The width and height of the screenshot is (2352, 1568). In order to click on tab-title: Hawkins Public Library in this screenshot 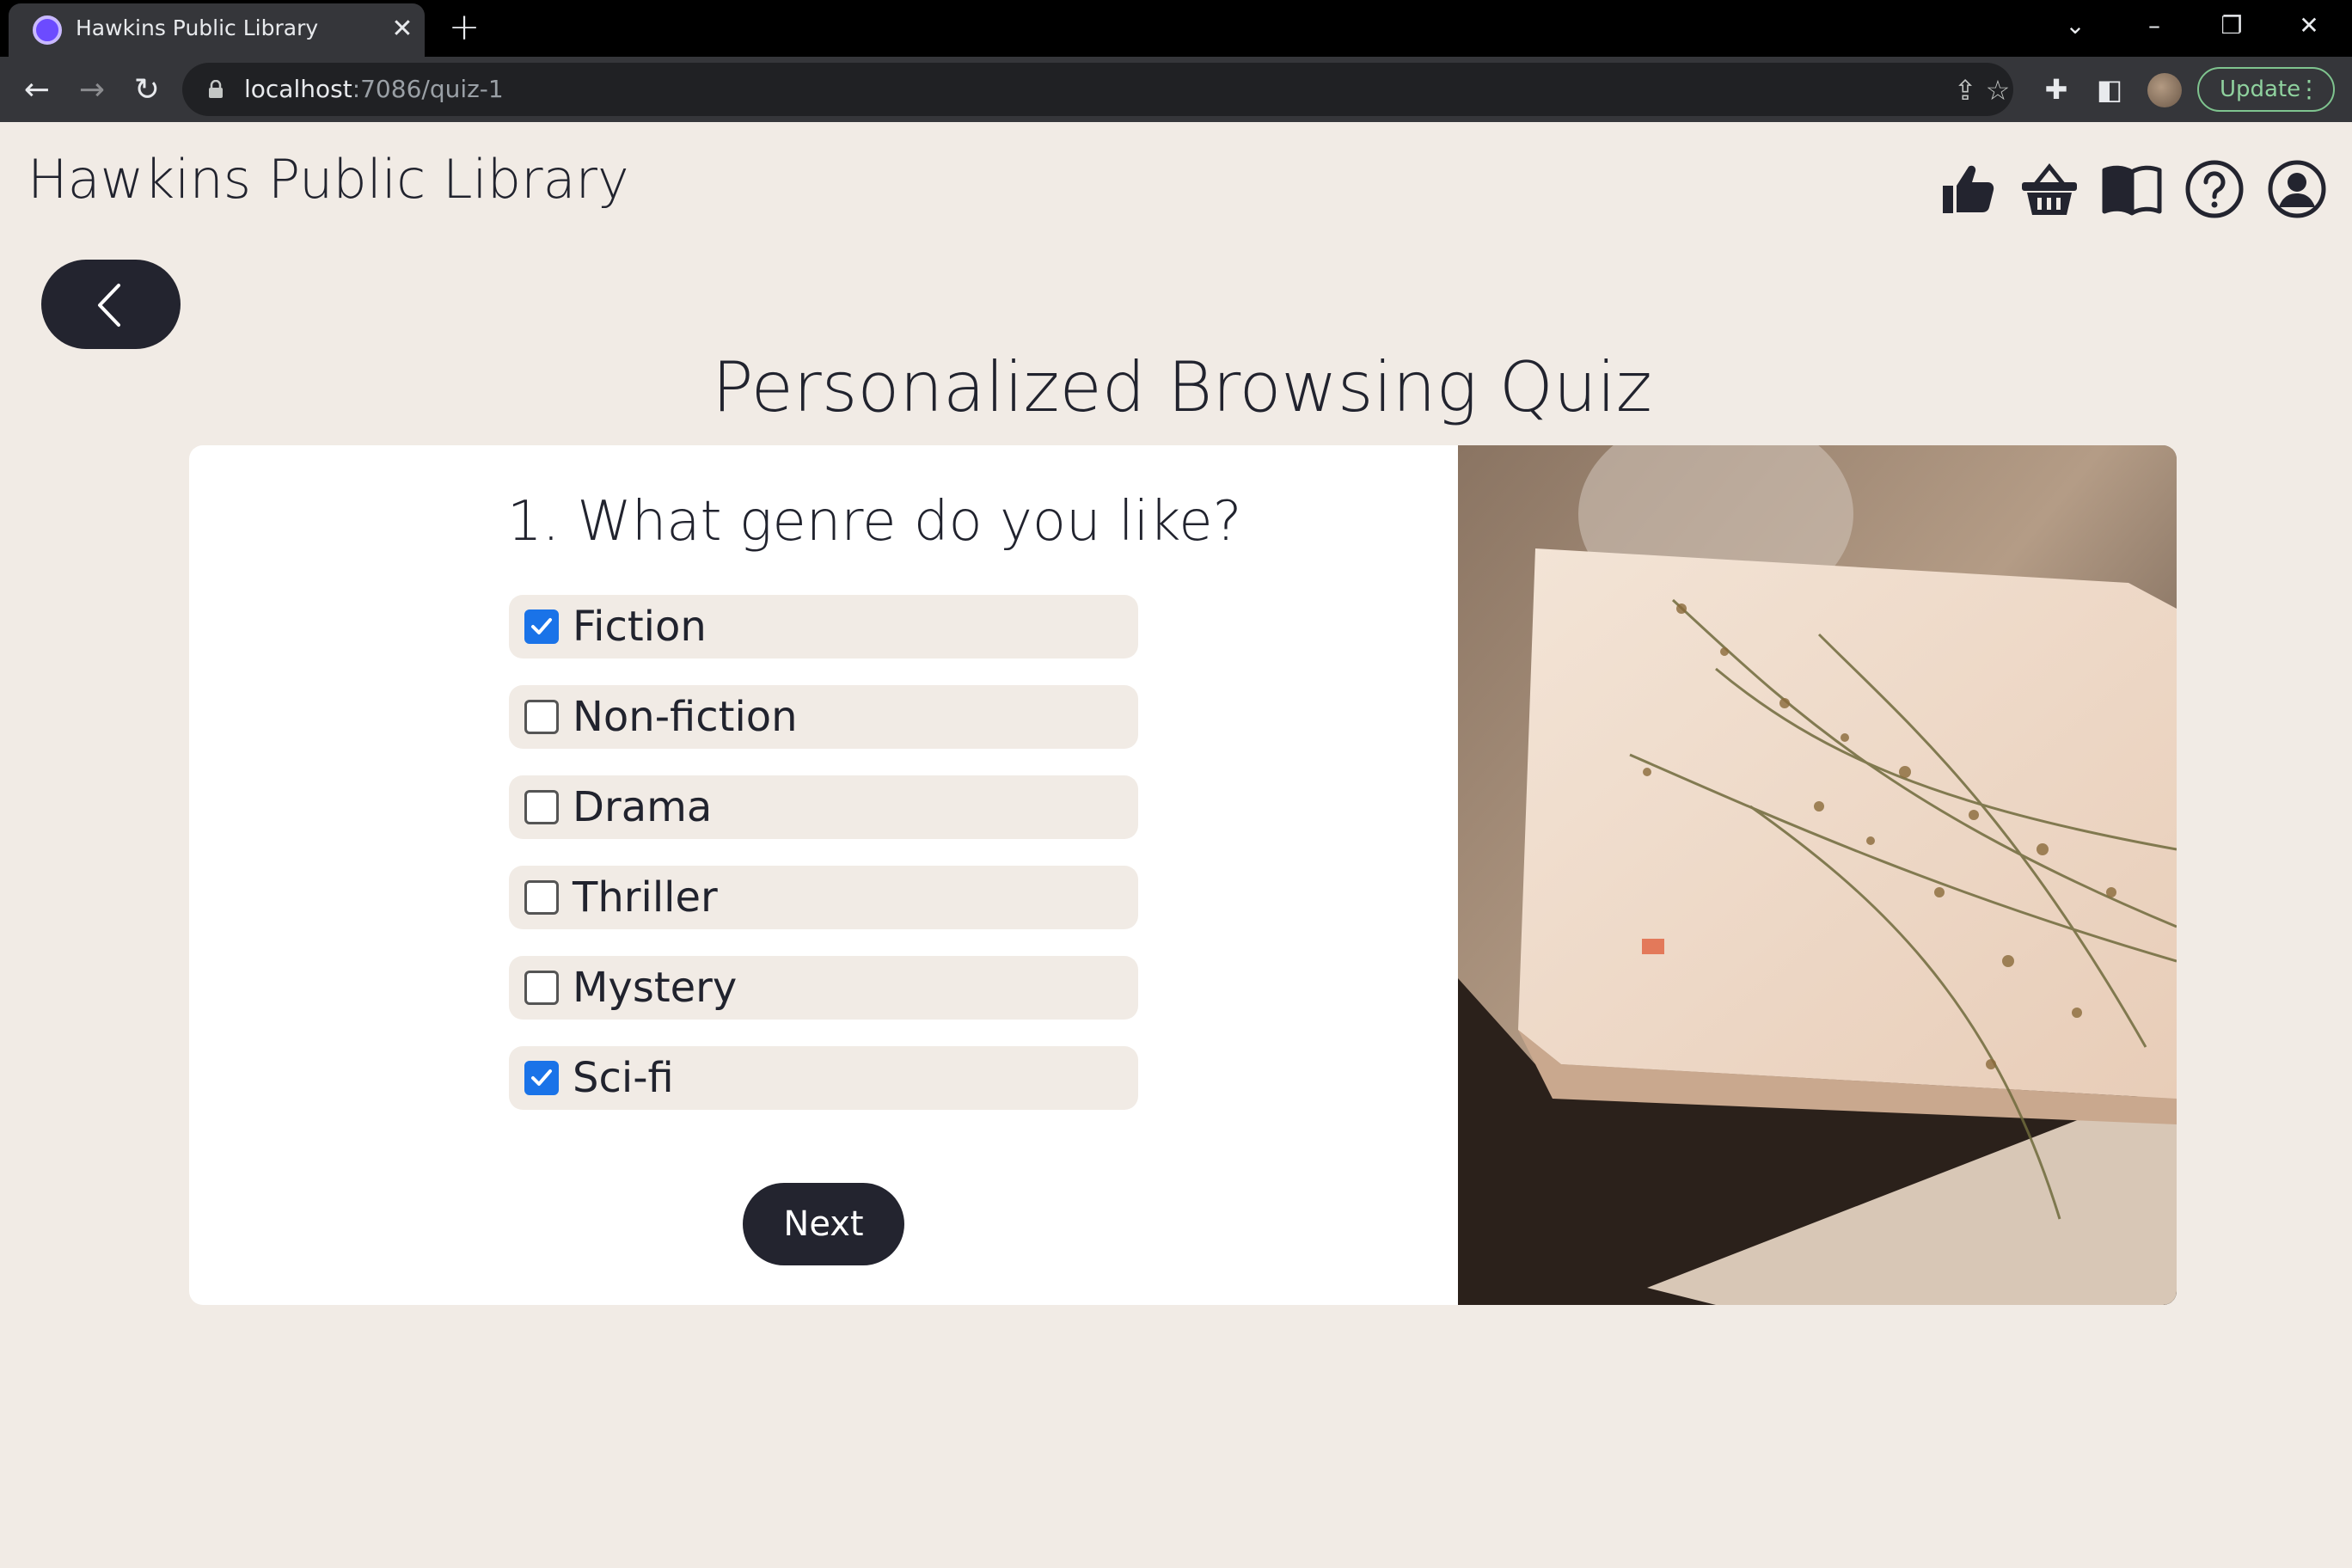, I will do `click(197, 27)`.